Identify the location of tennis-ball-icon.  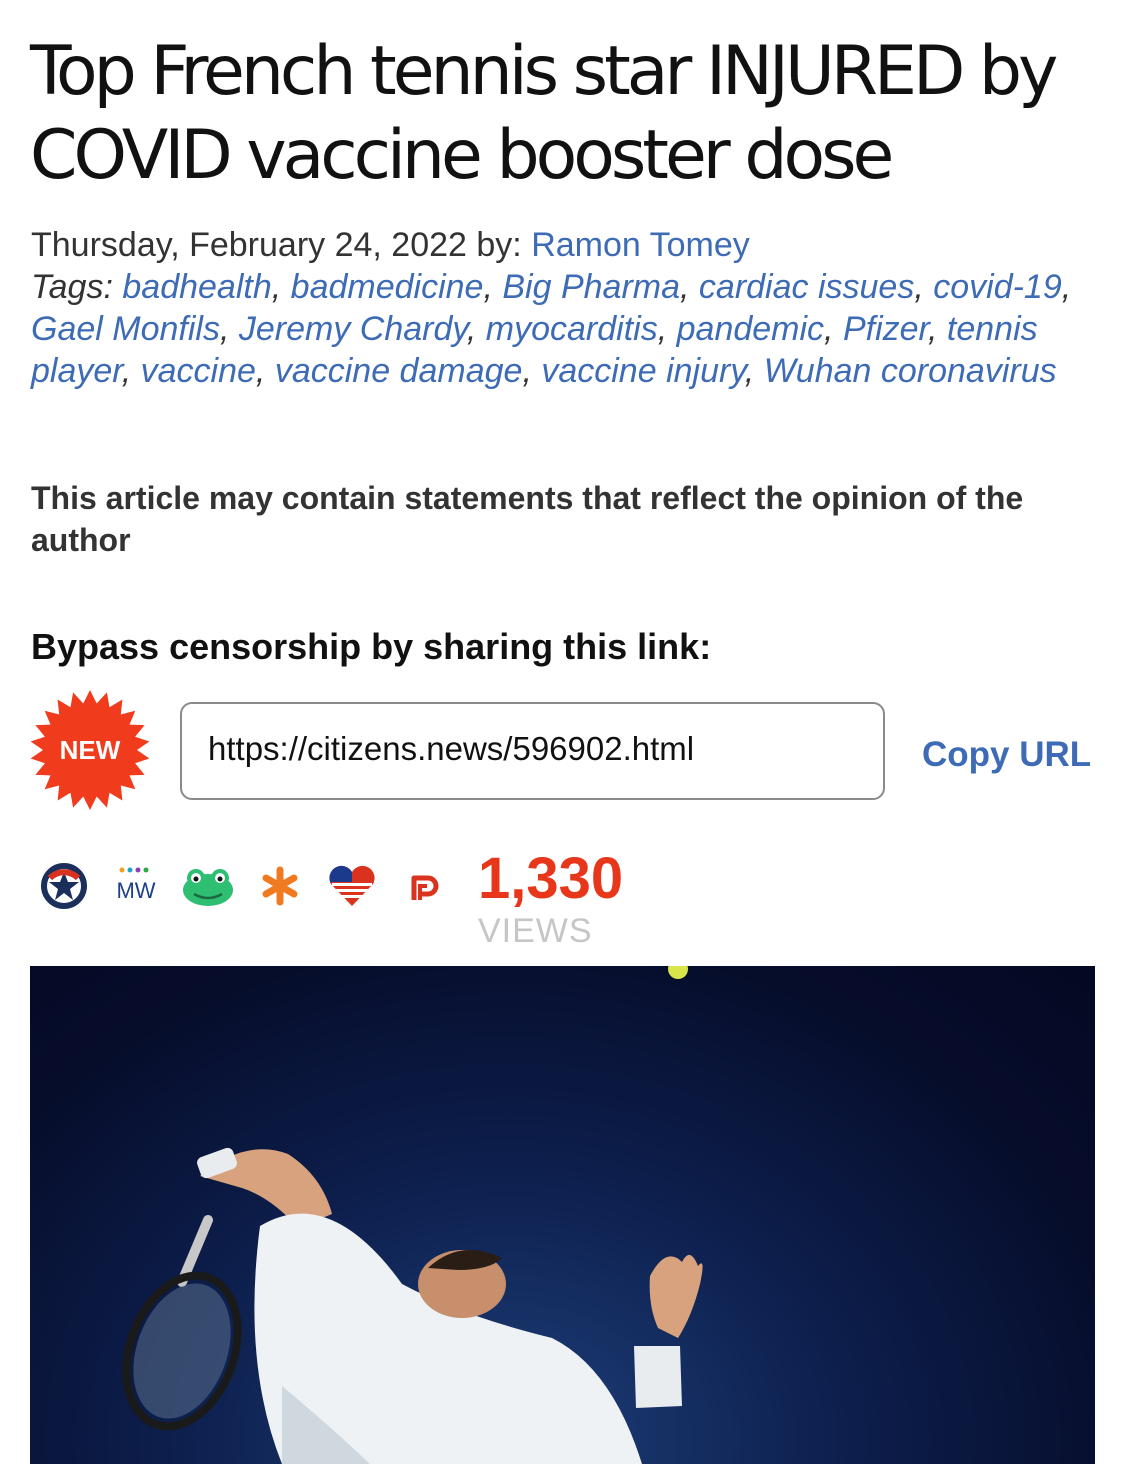
(678, 972).